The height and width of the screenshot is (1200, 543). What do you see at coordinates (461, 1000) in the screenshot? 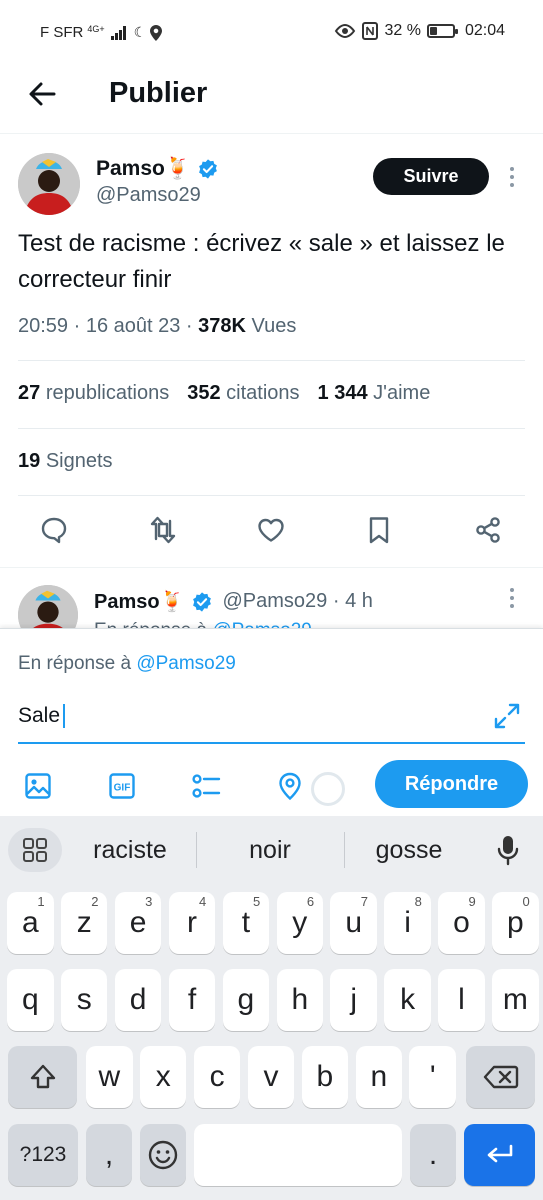
I see `key-l: l` at bounding box center [461, 1000].